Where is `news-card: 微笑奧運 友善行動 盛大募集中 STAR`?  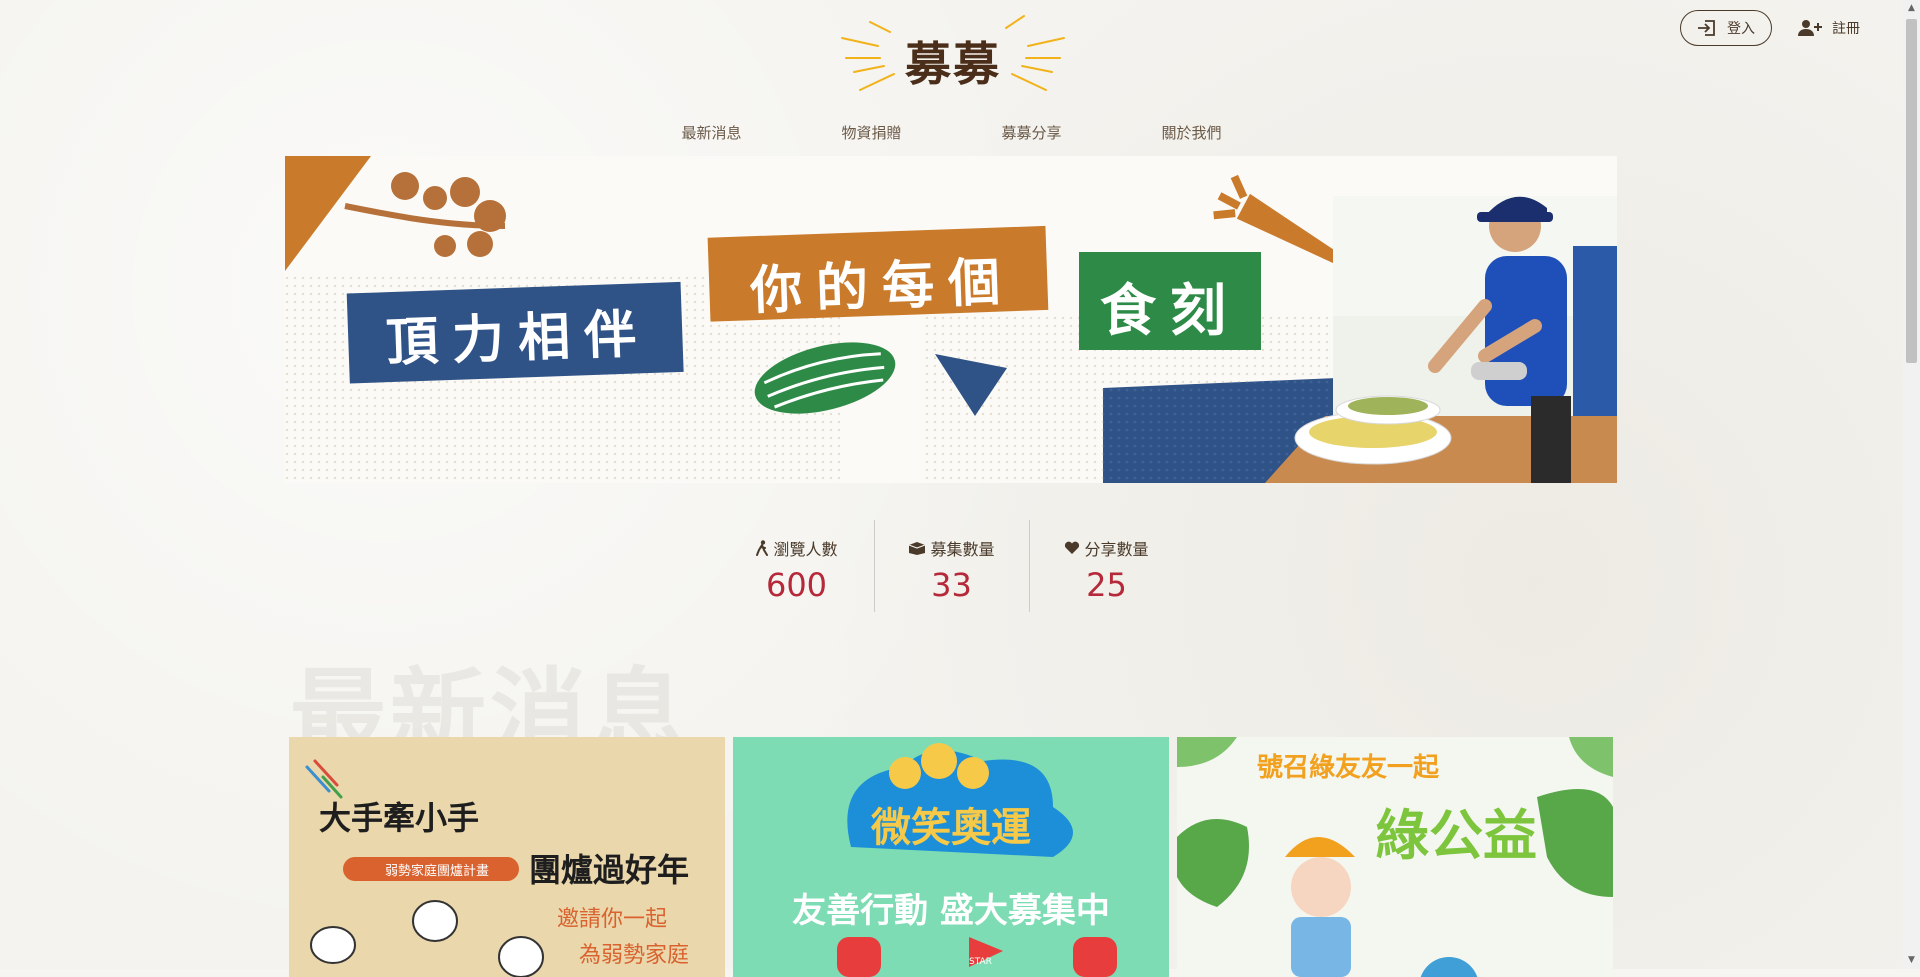
news-card: 微笑奧運 友善行動 盛大募集中 STAR is located at coordinates (951, 857).